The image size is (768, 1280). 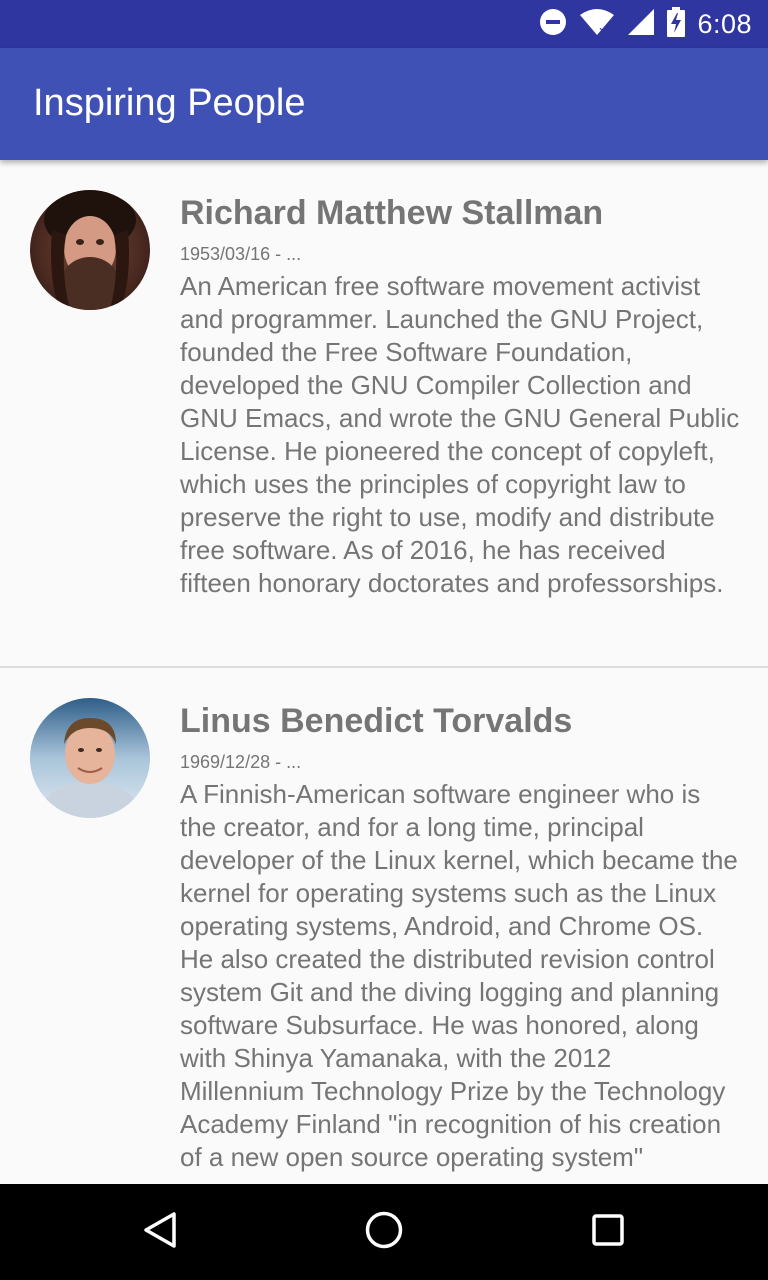 I want to click on back-icon, so click(x=160, y=1232).